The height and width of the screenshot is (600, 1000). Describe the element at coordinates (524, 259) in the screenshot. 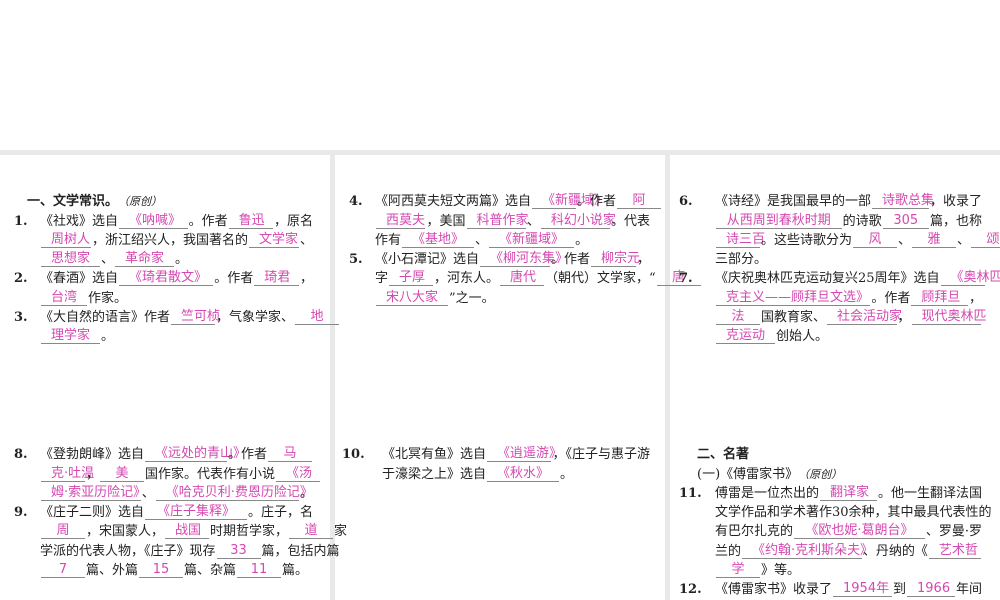

I see `answer-blank: 《柳河东集》` at that location.